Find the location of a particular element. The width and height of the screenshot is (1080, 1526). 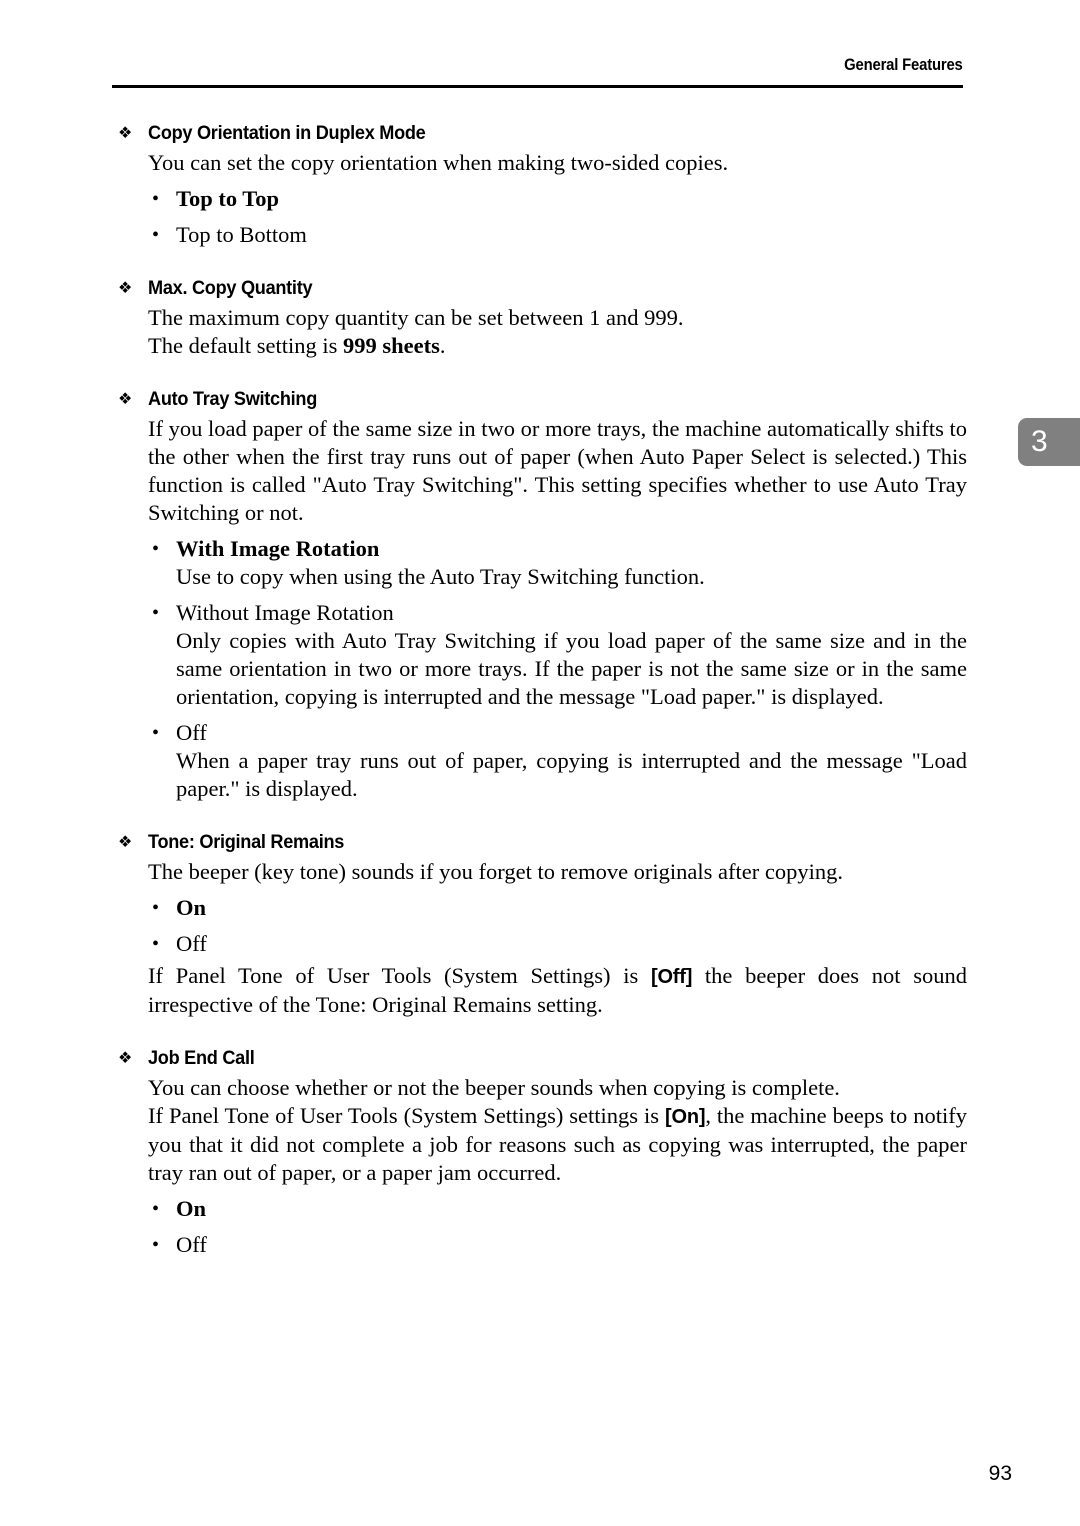

list-item: • Top to Top is located at coordinates (539, 199).